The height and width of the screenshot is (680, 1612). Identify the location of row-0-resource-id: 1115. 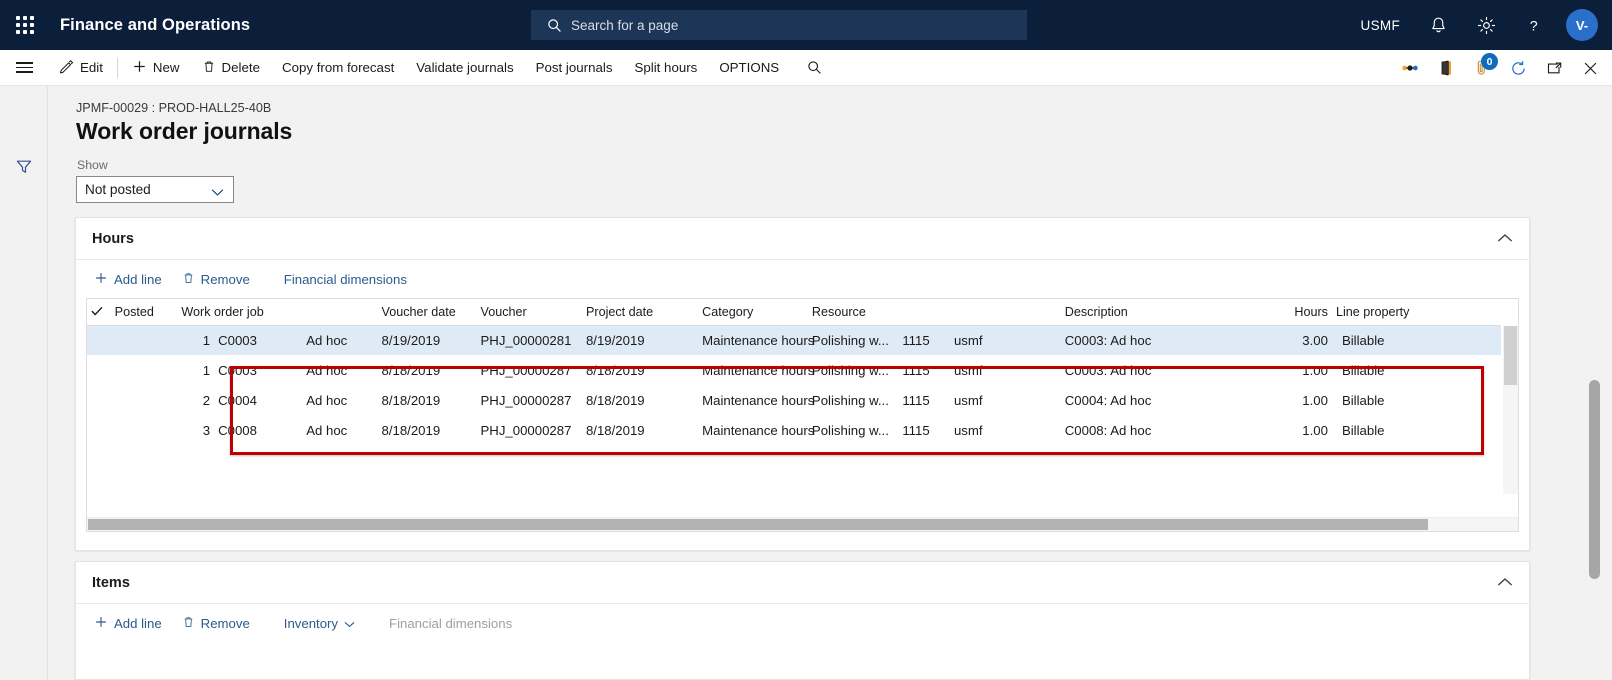
(924, 340).